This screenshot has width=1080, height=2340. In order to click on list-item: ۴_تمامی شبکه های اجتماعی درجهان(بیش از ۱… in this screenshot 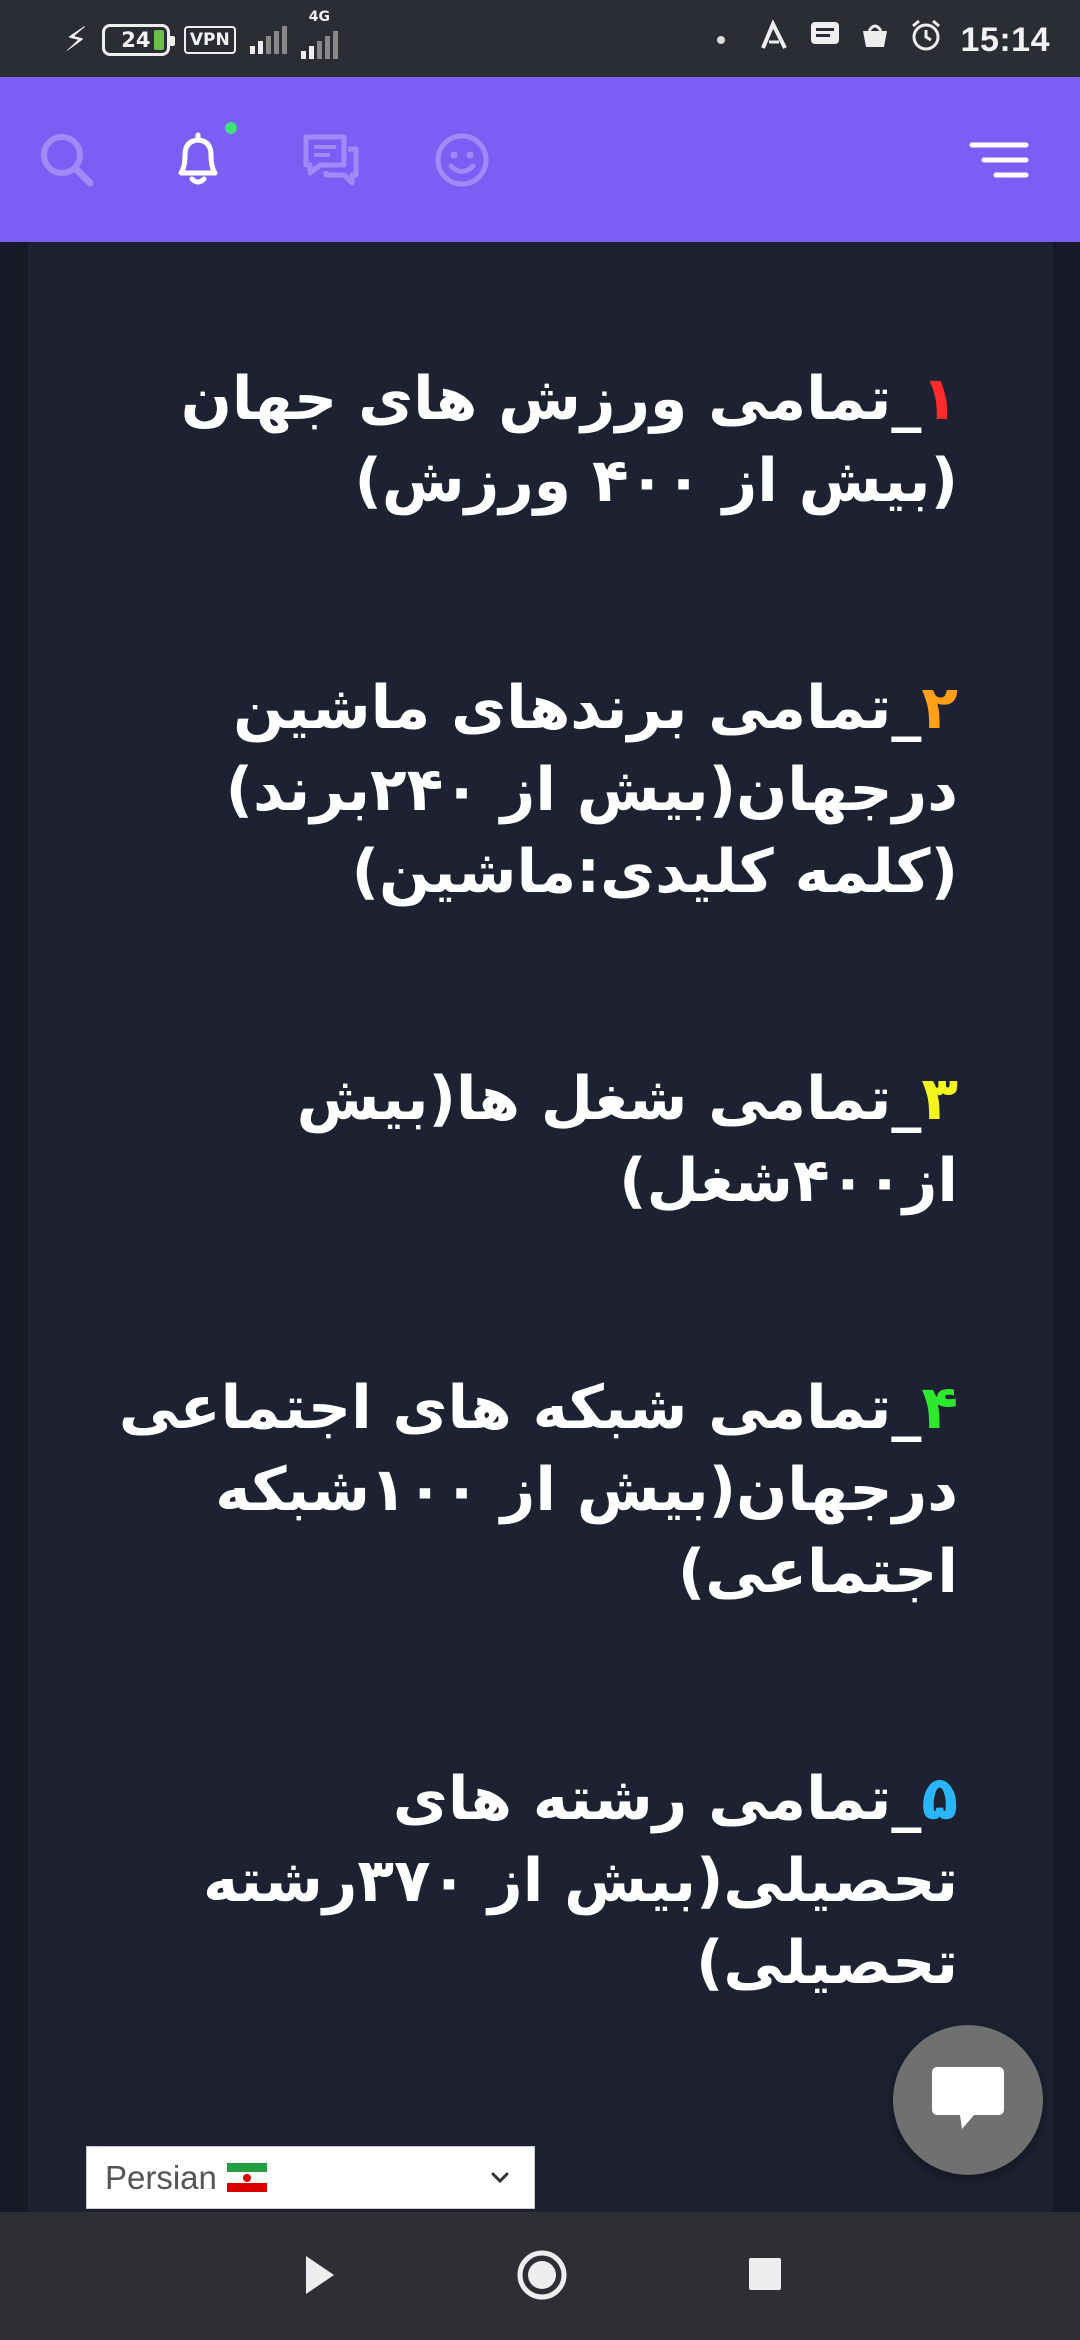, I will do `click(523, 1490)`.